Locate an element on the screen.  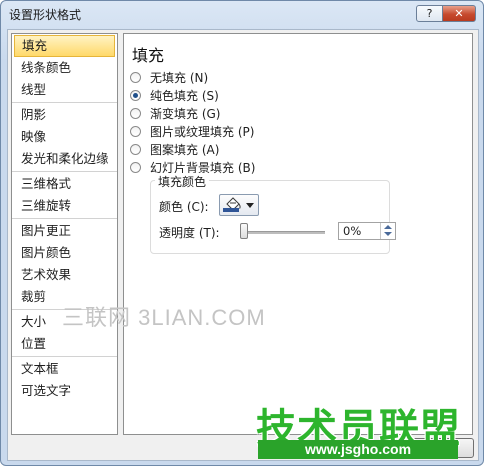
fill-option: 纯色填充 (S) is located at coordinates (192, 95).